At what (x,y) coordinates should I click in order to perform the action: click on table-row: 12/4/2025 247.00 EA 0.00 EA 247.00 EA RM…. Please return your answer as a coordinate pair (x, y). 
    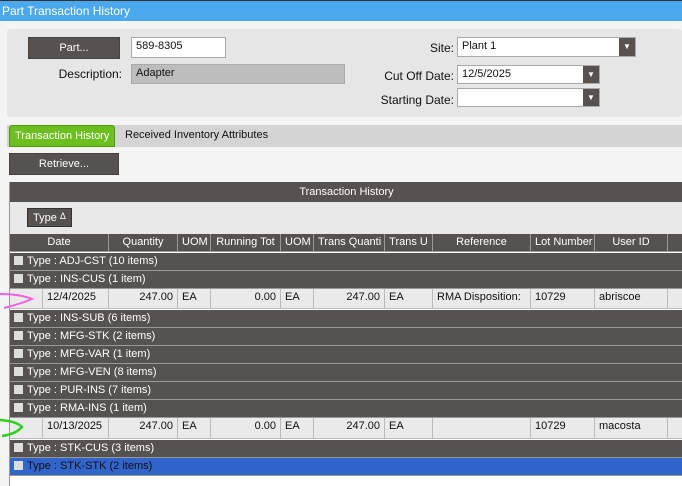
    Looking at the image, I should click on (346, 299).